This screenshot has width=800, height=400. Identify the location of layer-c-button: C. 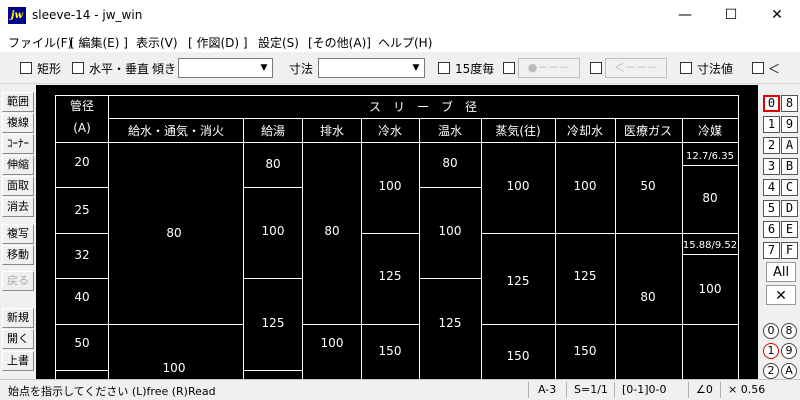
(789, 187).